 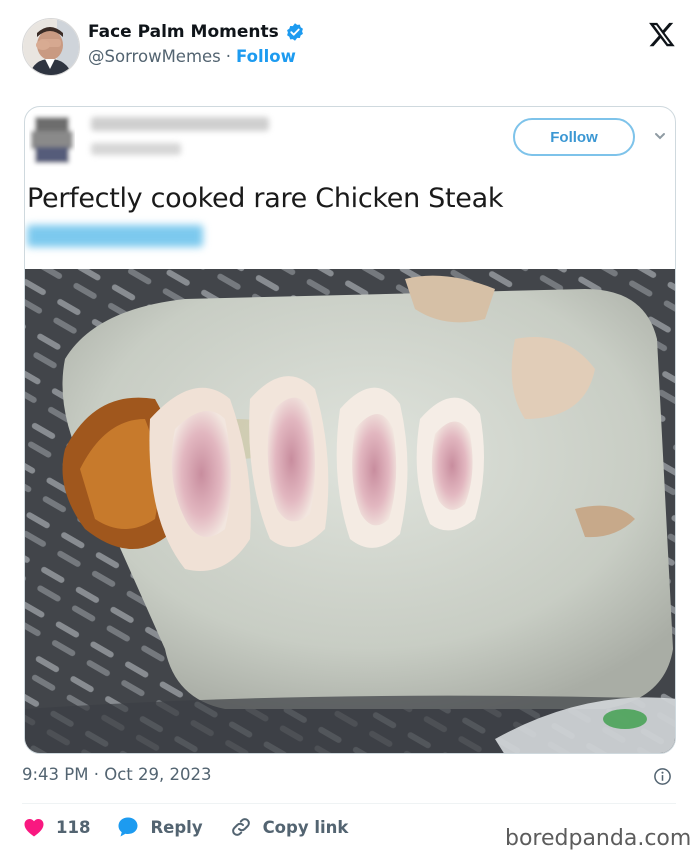 I want to click on handle: @SorrowMemes, so click(x=154, y=56).